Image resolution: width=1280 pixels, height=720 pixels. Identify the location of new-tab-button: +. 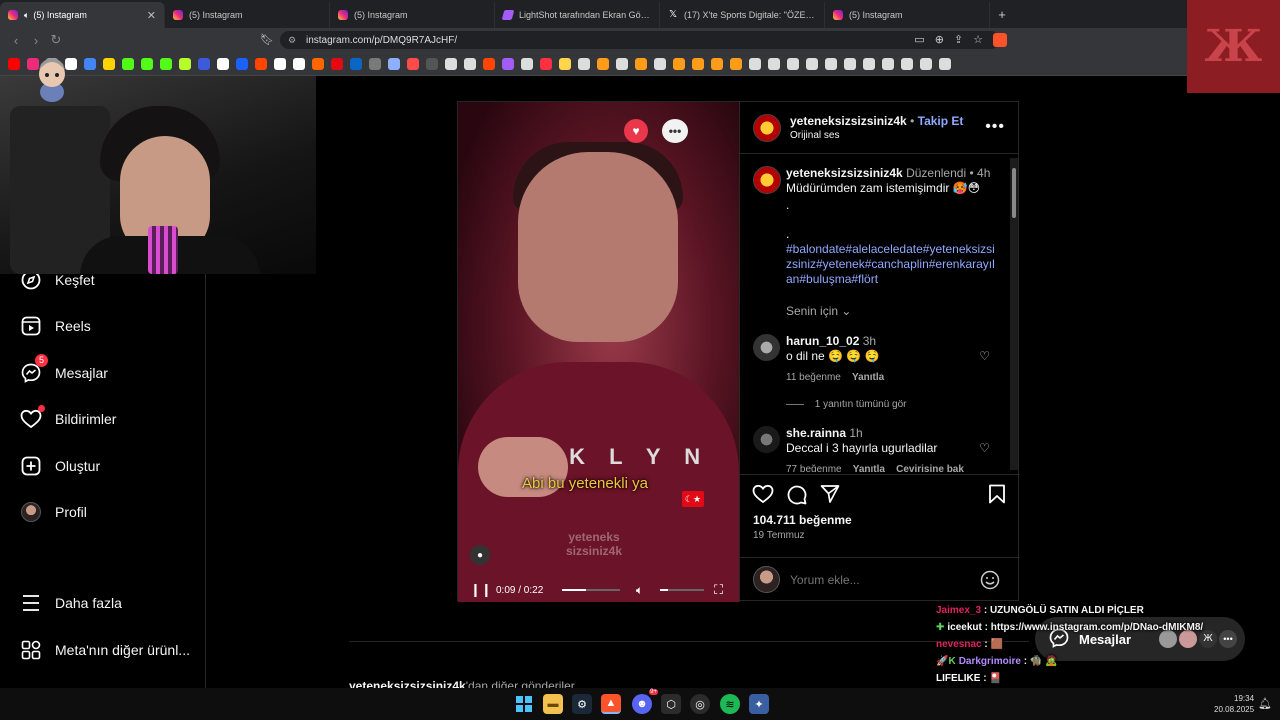
(1002, 15).